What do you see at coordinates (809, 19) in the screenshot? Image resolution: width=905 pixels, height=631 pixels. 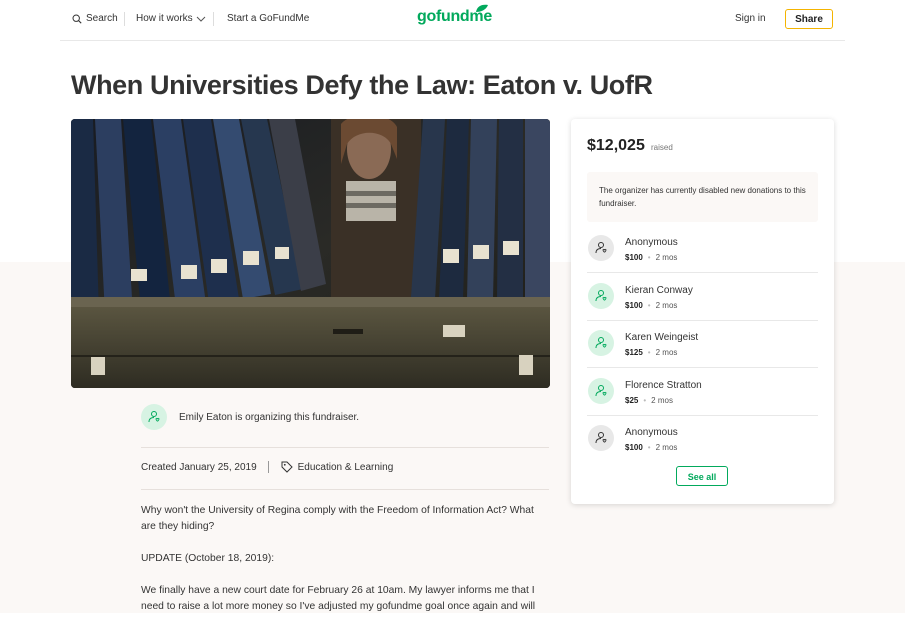 I see `share-button: Share` at bounding box center [809, 19].